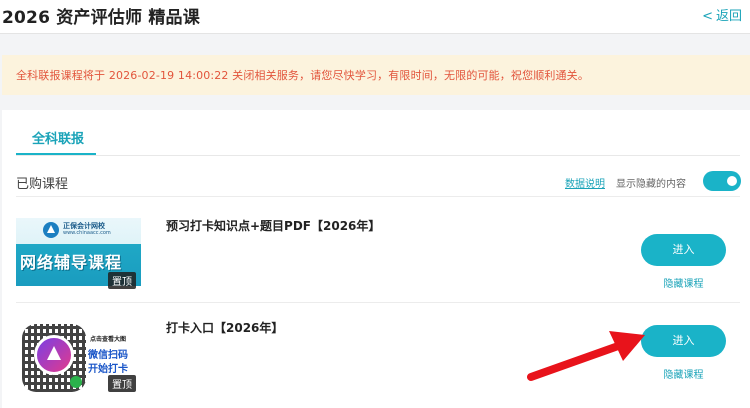  Describe the element at coordinates (71, 262) in the screenshot. I see `thumbnail-title: 网络辅导课程` at that location.